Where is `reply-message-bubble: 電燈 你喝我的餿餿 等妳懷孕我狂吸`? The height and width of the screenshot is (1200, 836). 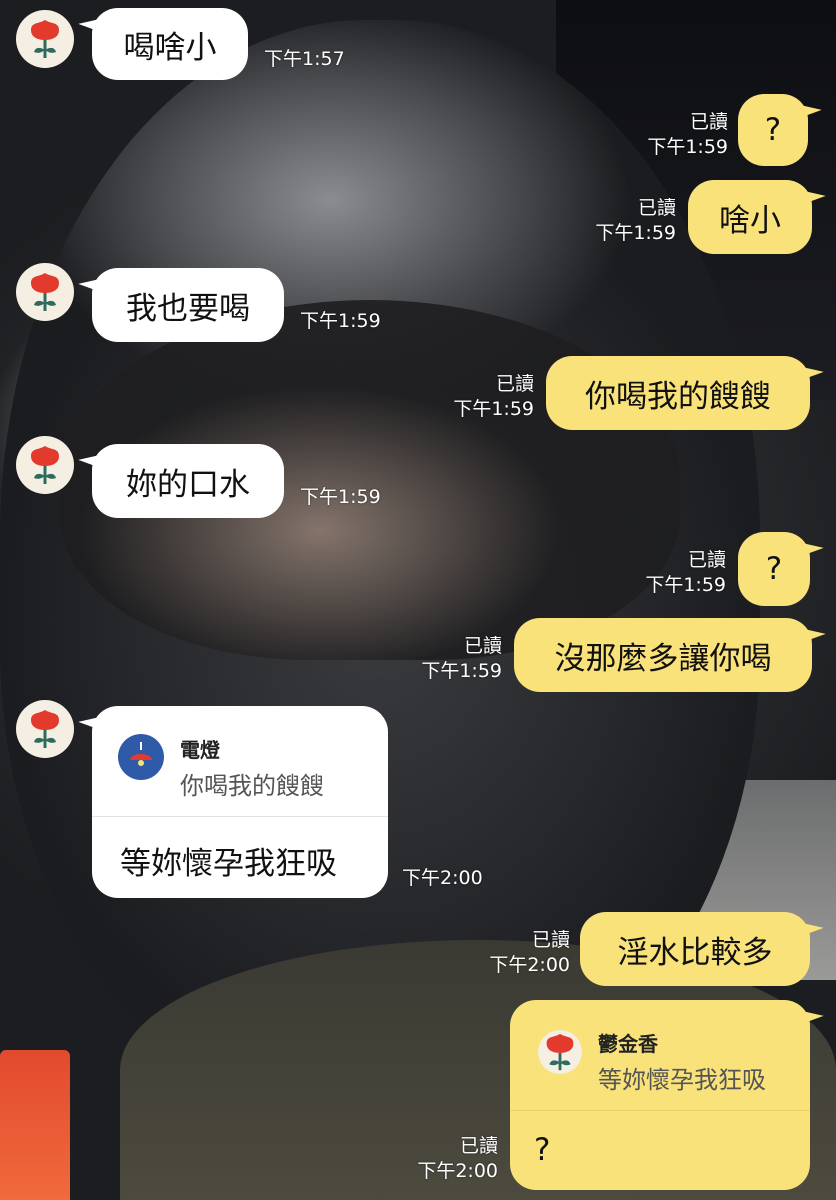 reply-message-bubble: 電燈 你喝我的餿餿 等妳懷孕我狂吸 is located at coordinates (240, 802).